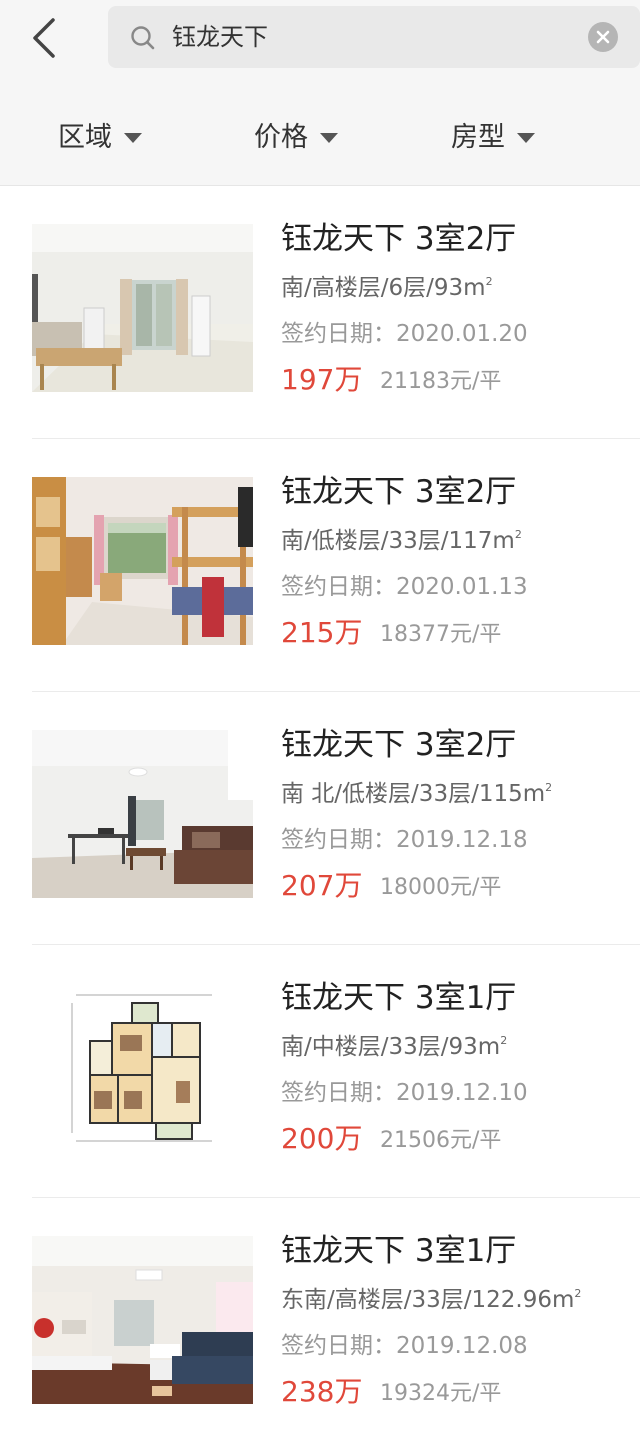  Describe the element at coordinates (404, 334) in the screenshot. I see `listing-date: 签约日期：2020.01.20` at that location.